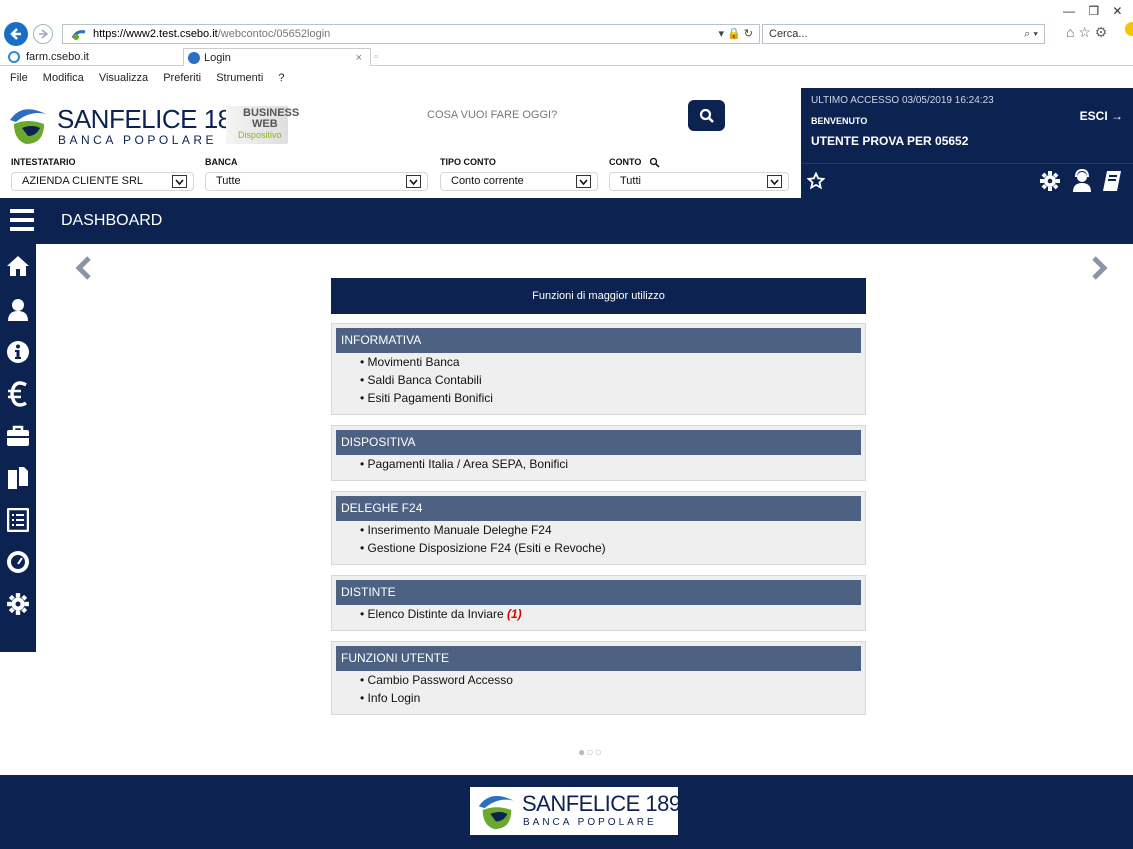  I want to click on info-icon, so click(18, 352).